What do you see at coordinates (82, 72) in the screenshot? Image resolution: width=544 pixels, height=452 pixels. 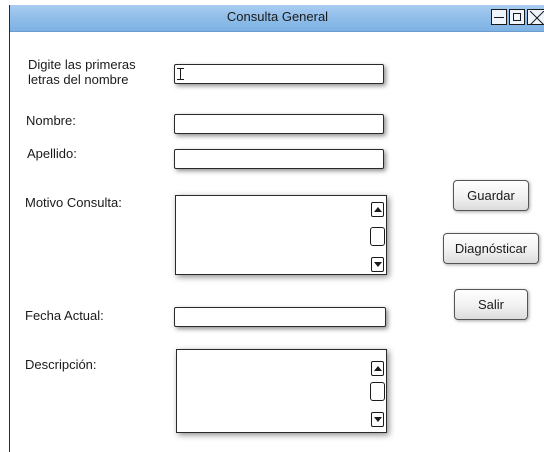 I see `search-label: Digite las primeras letras del nombre` at bounding box center [82, 72].